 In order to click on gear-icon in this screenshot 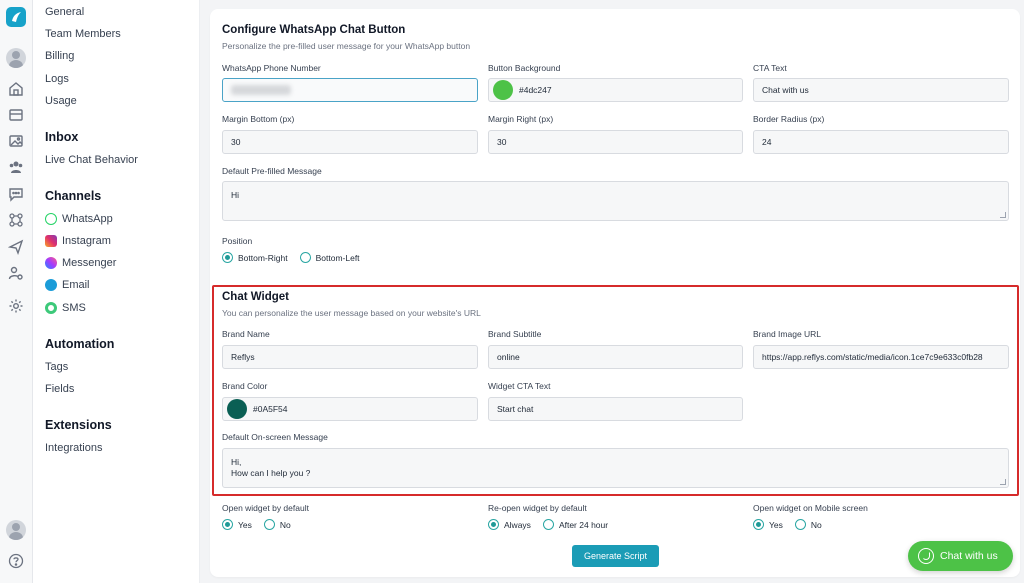, I will do `click(16, 306)`.